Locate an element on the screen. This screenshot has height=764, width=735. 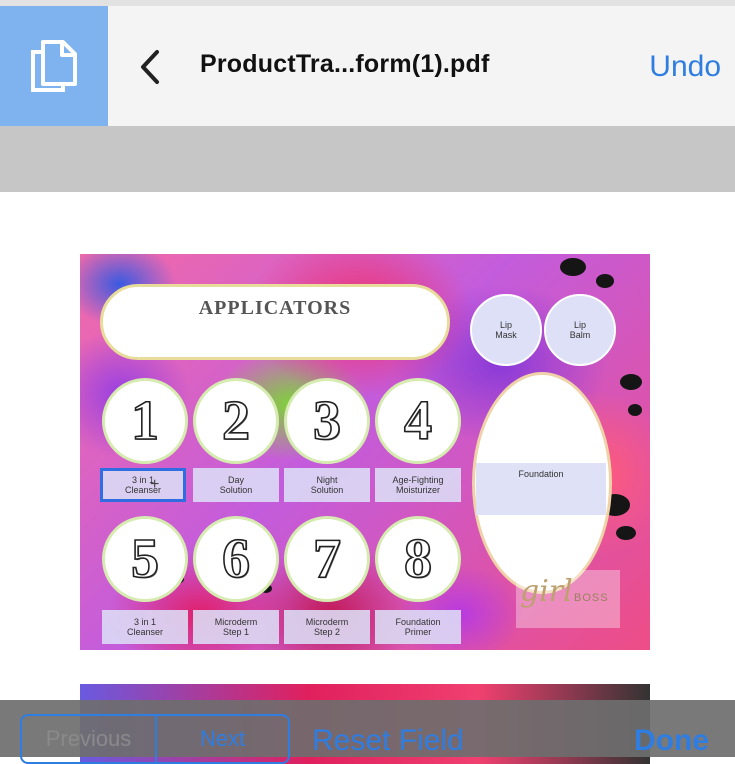
number-label: 3 is located at coordinates (327, 421).